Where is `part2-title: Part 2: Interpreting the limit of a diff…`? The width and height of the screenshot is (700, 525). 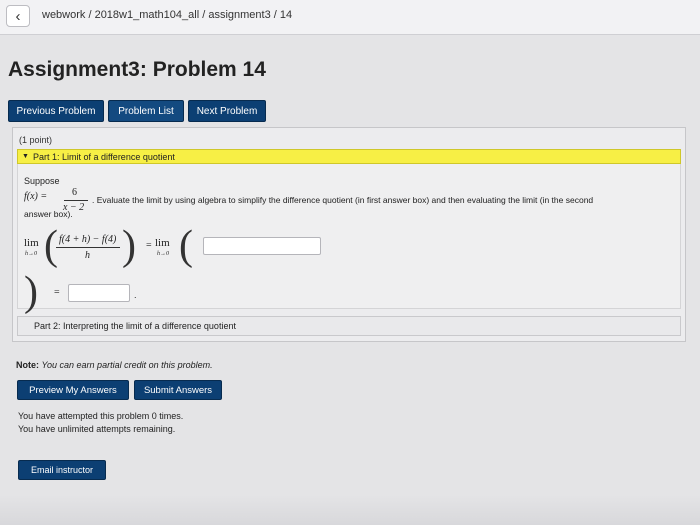 part2-title: Part 2: Interpreting the limit of a diff… is located at coordinates (135, 326).